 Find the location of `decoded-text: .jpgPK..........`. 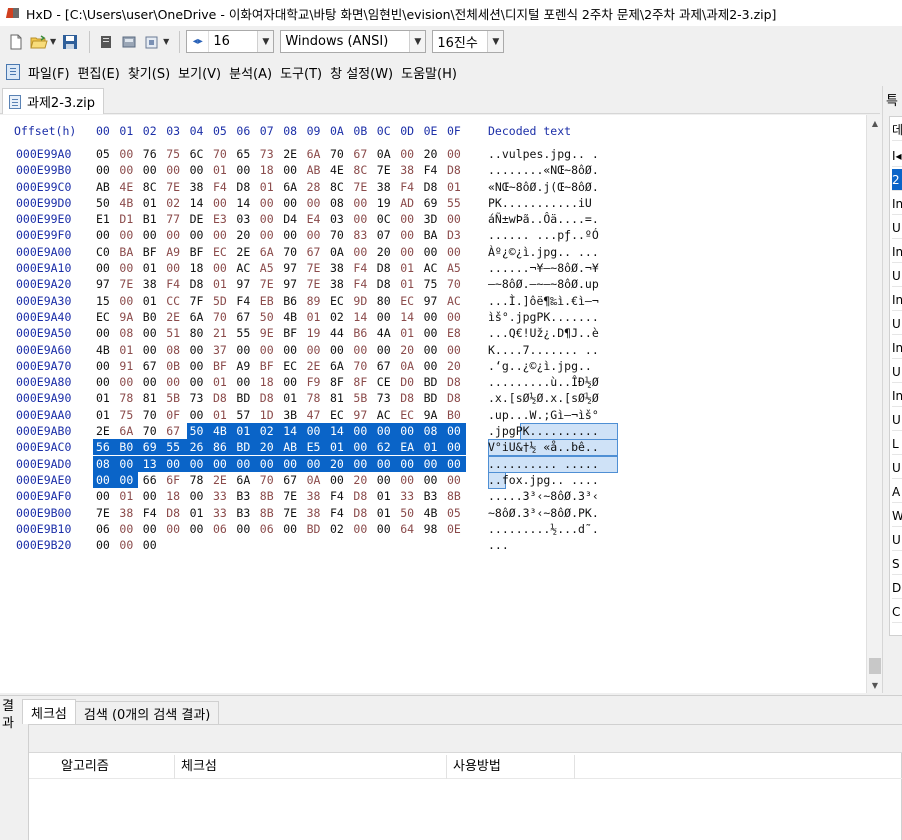

decoded-text: .jpgPK.......... is located at coordinates (543, 431).